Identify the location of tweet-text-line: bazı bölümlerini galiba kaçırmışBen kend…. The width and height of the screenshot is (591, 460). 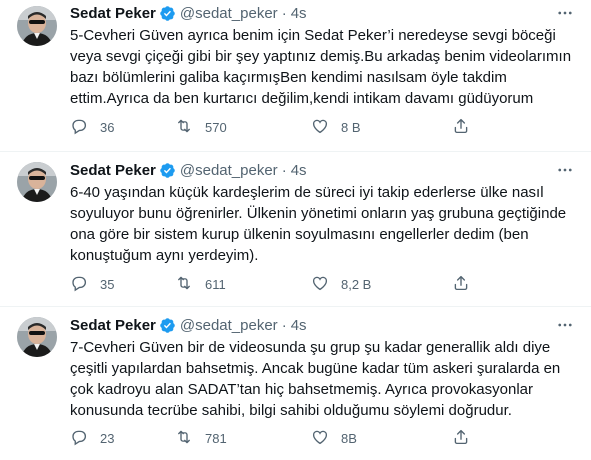
(288, 77).